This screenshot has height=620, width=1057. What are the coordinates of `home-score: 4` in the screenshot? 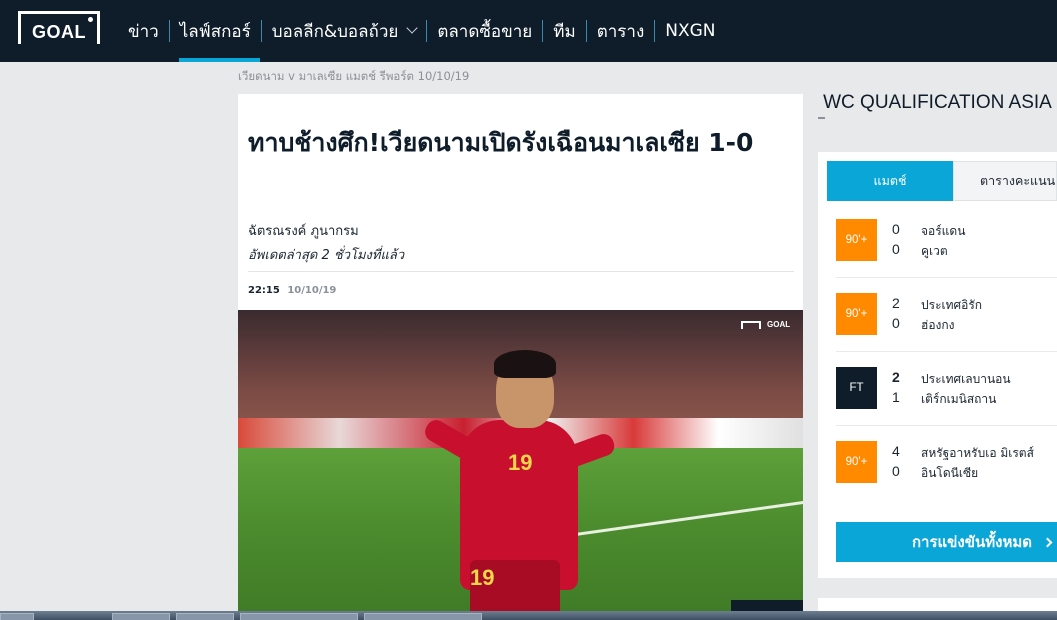 It's located at (896, 451).